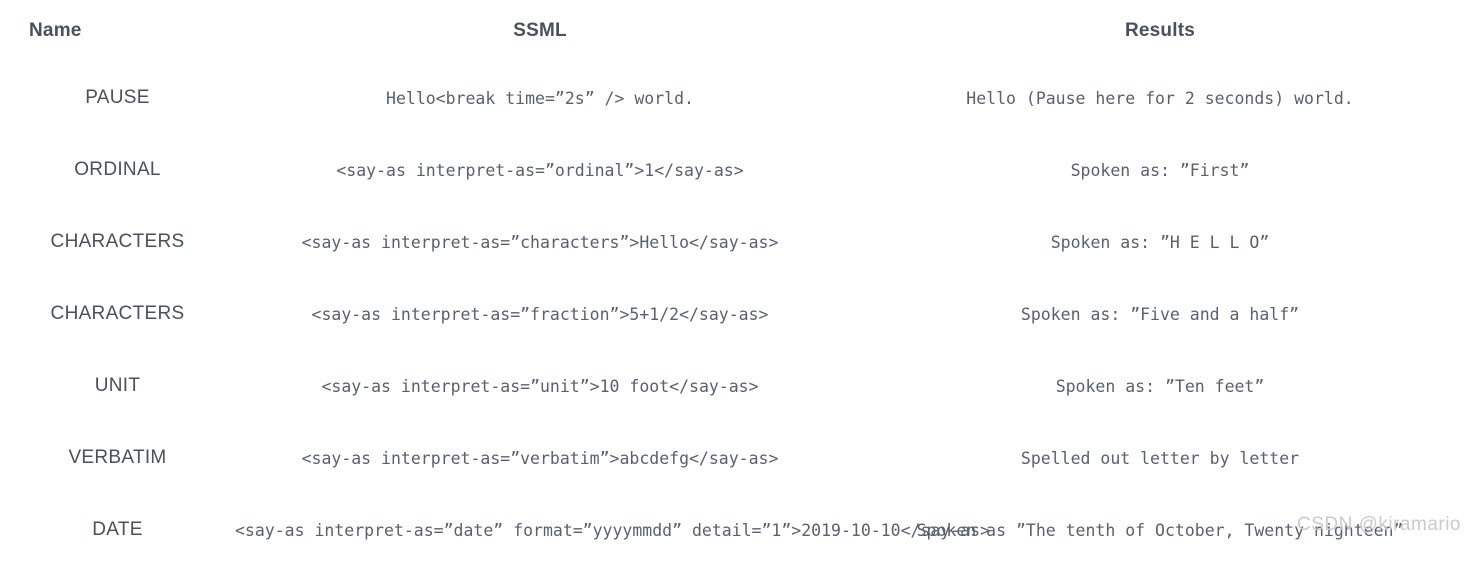  What do you see at coordinates (1160, 242) in the screenshot?
I see `cell-results: Spoken as: ”H E L L O”` at bounding box center [1160, 242].